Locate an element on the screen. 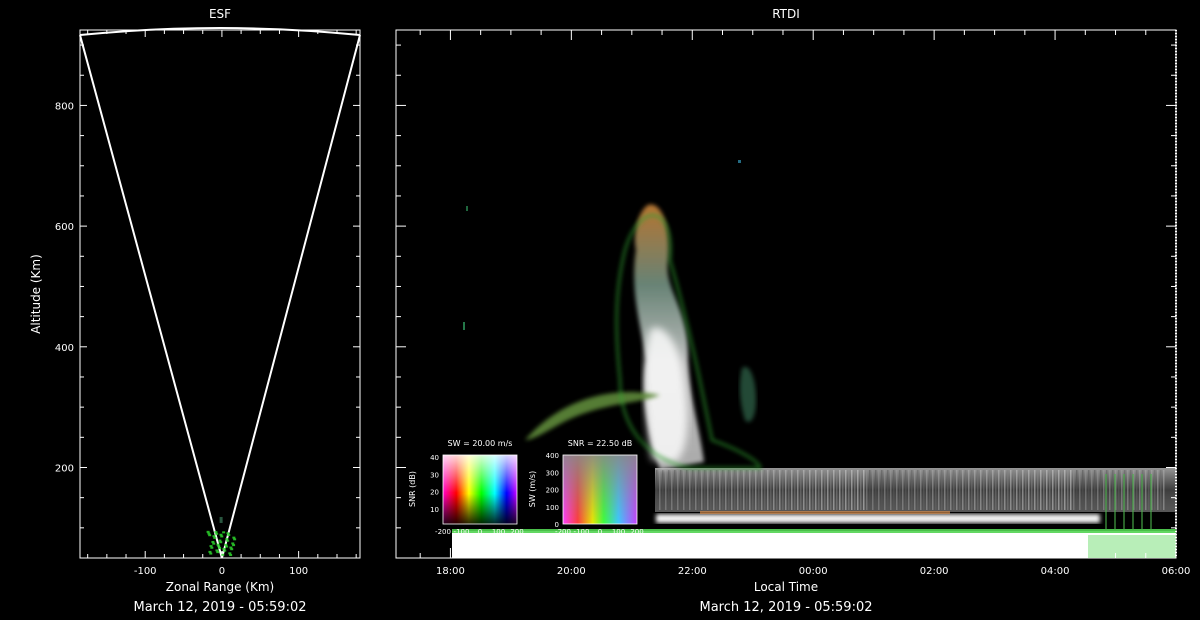 This screenshot has height=620, width=1200. esf-x-tick-label: -100 is located at coordinates (145, 571).